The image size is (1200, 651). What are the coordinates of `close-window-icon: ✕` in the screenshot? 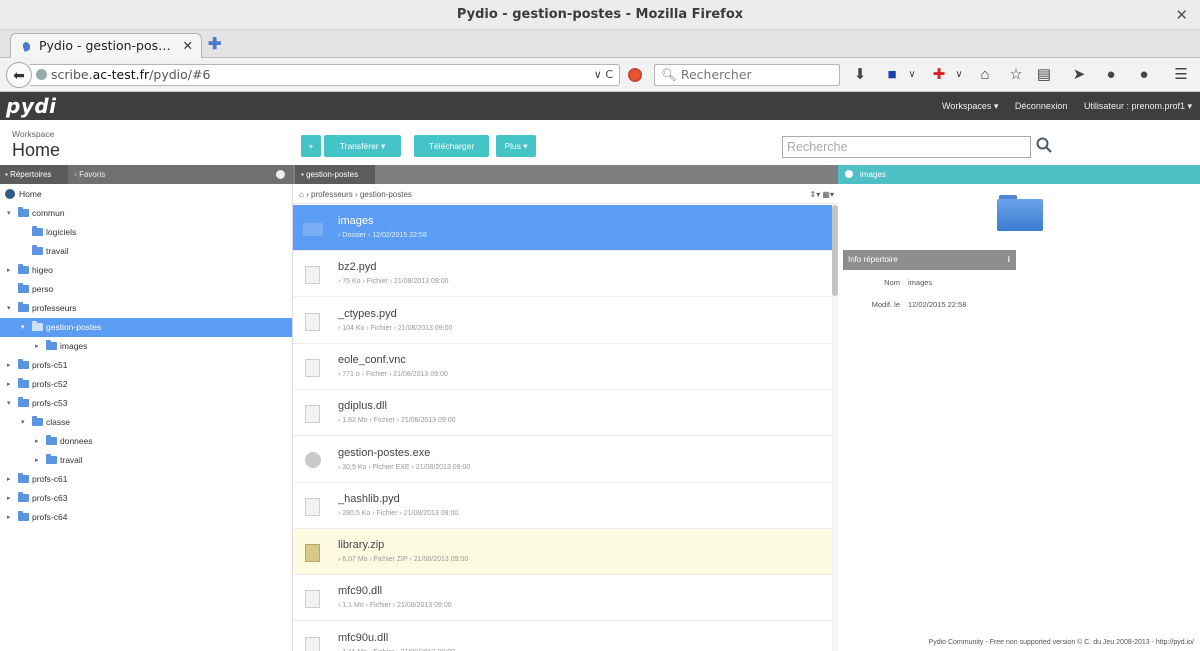 It's located at (1181, 15).